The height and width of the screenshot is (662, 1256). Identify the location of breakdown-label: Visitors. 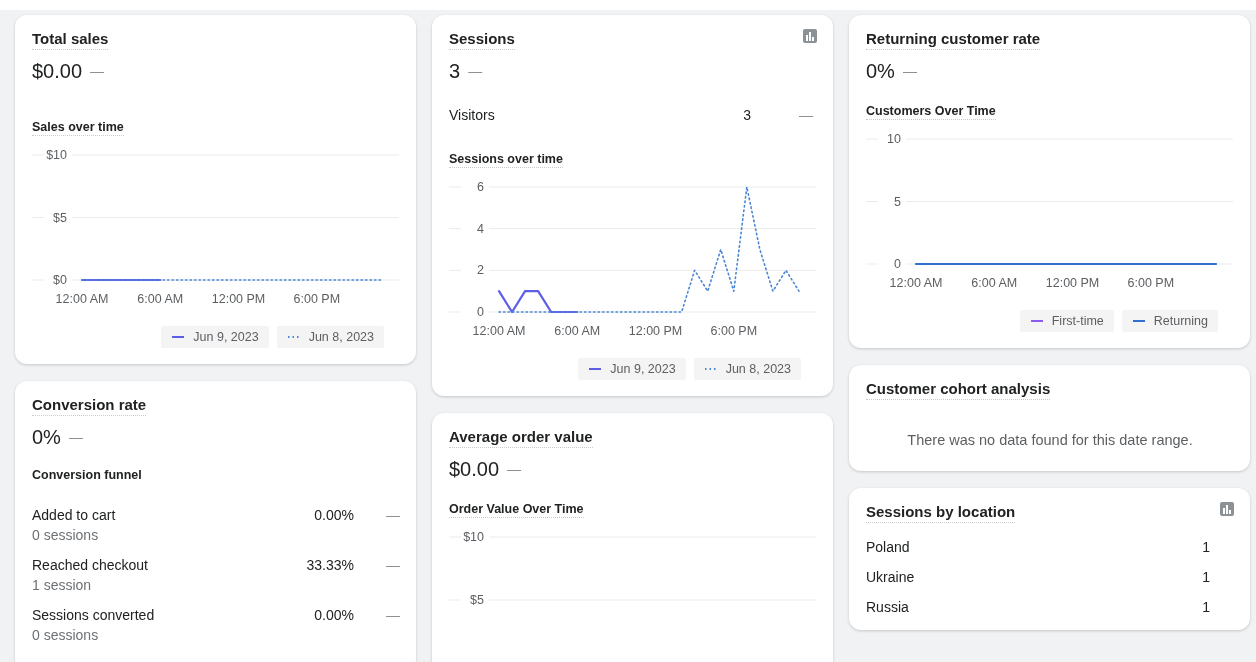
(472, 115).